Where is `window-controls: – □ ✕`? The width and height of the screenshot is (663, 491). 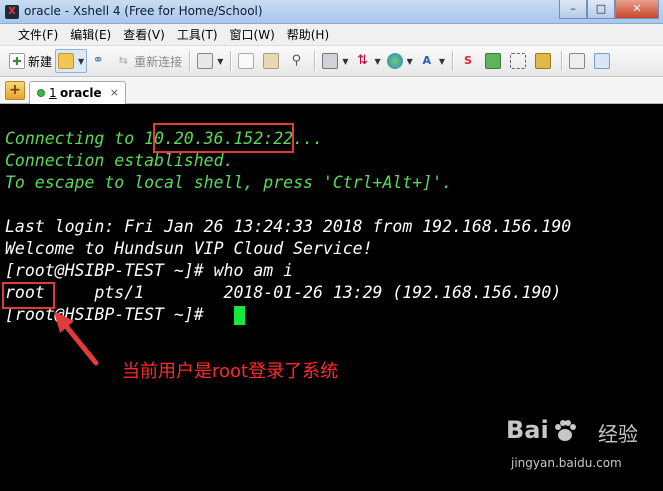
window-controls: – □ ✕ is located at coordinates (609, 10).